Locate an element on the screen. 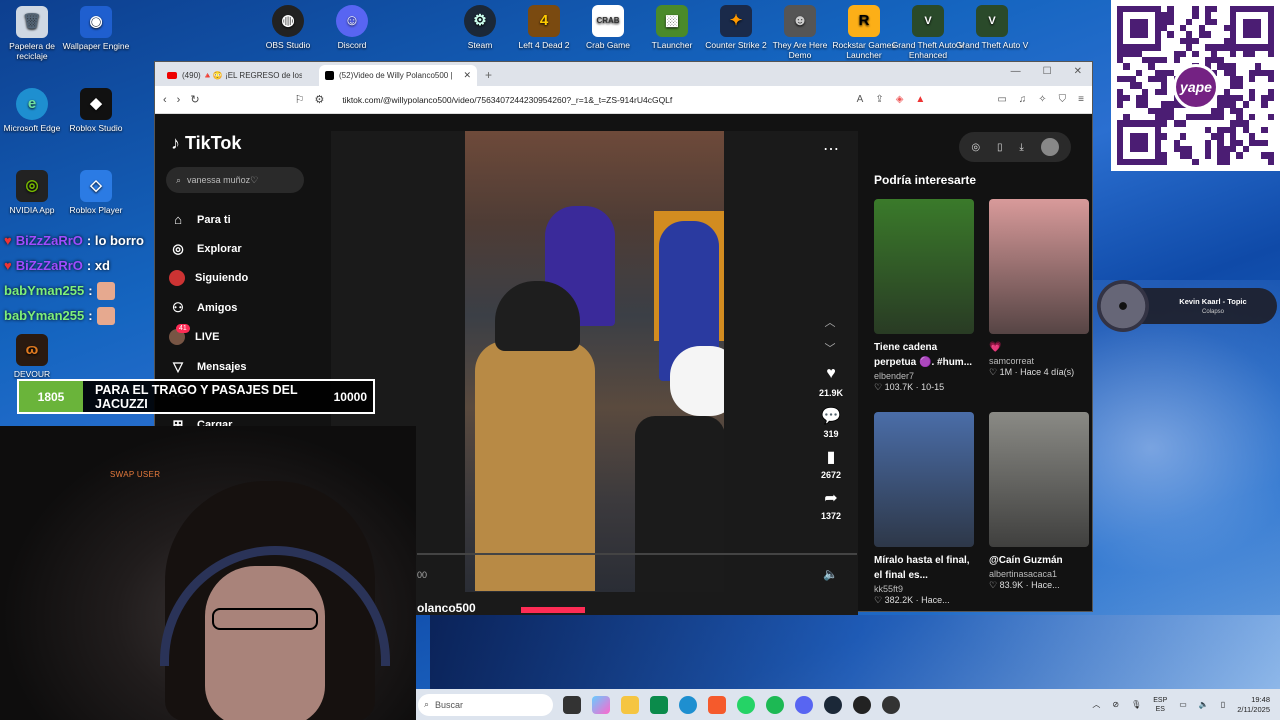 This screenshot has width=1280, height=720. share-arrow-icon: ➦ is located at coordinates (831, 498).